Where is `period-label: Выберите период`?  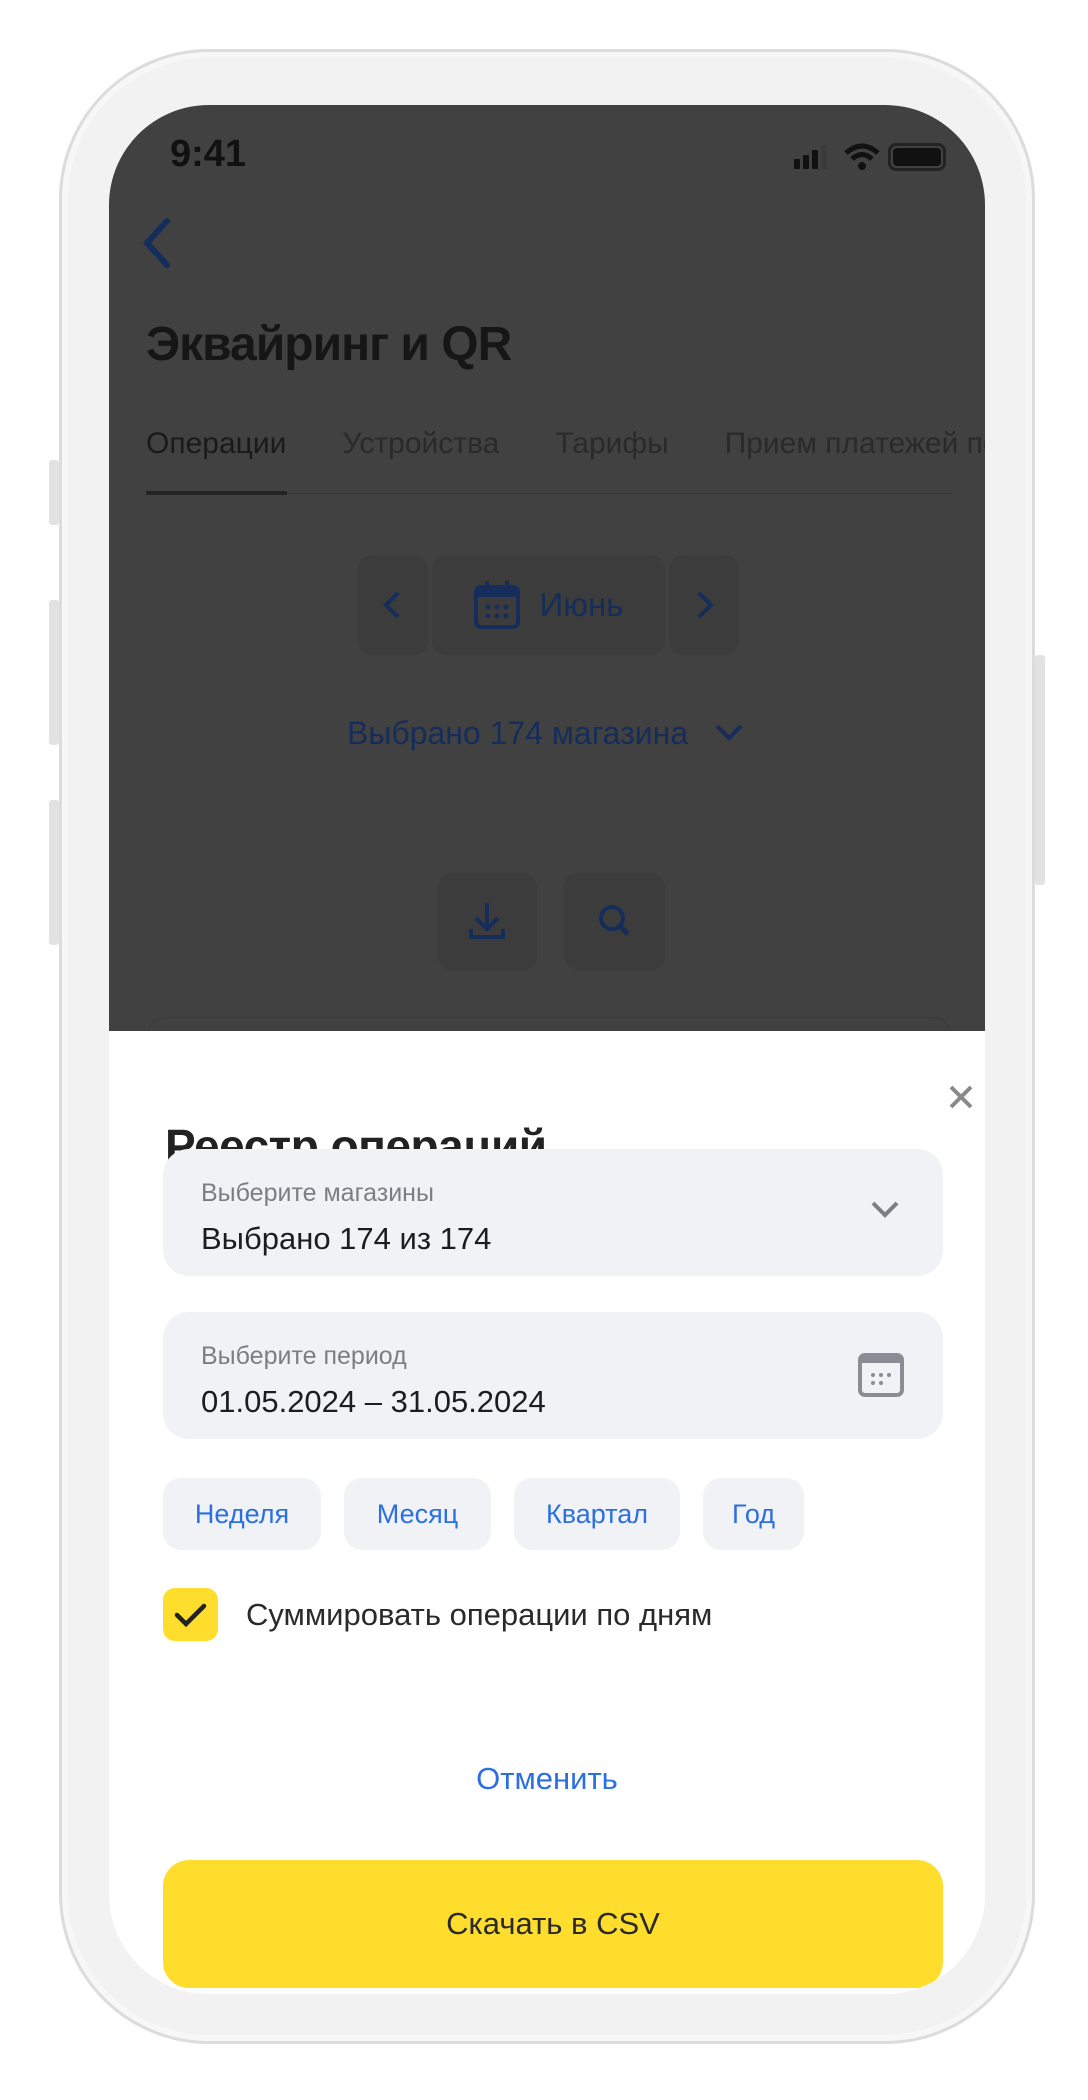
period-label: Выберите период is located at coordinates (304, 1356).